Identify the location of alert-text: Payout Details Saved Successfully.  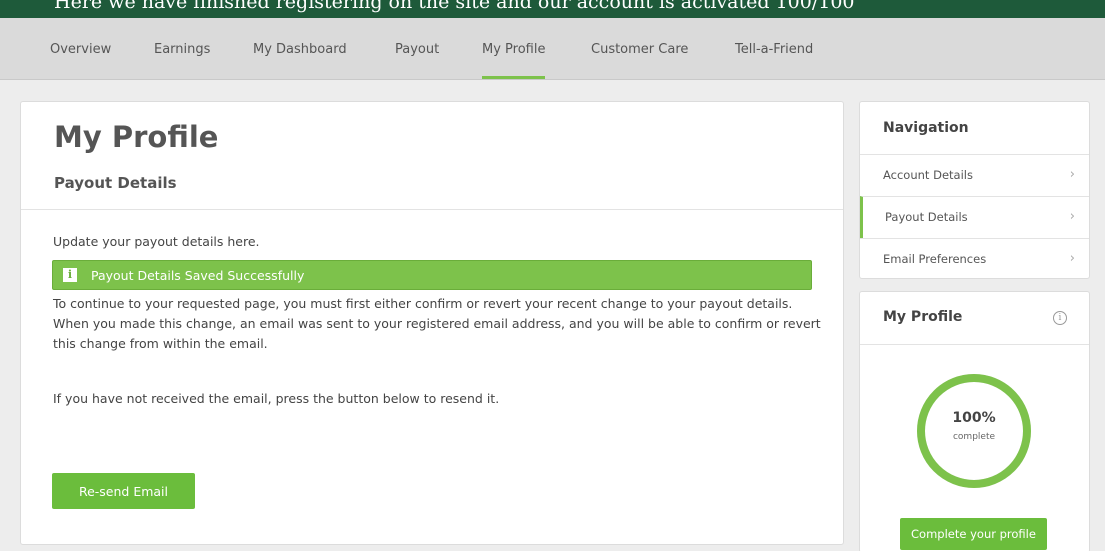
(198, 275).